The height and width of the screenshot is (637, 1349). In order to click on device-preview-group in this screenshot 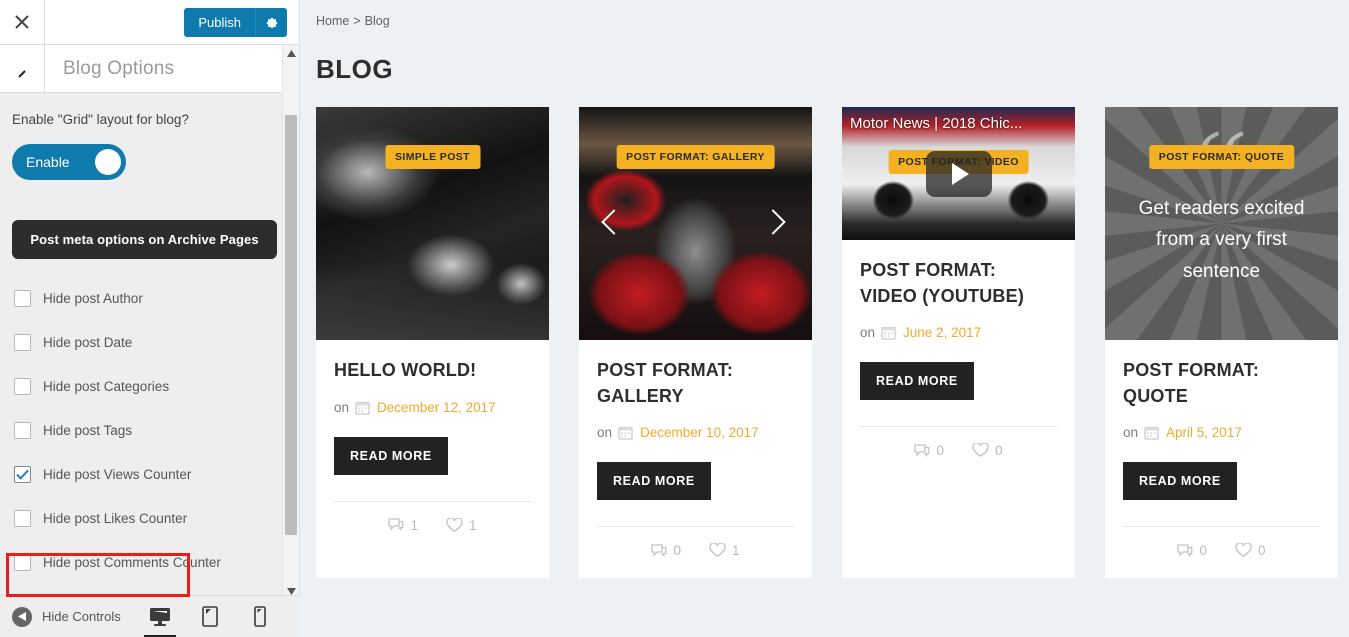, I will do `click(216, 619)`.